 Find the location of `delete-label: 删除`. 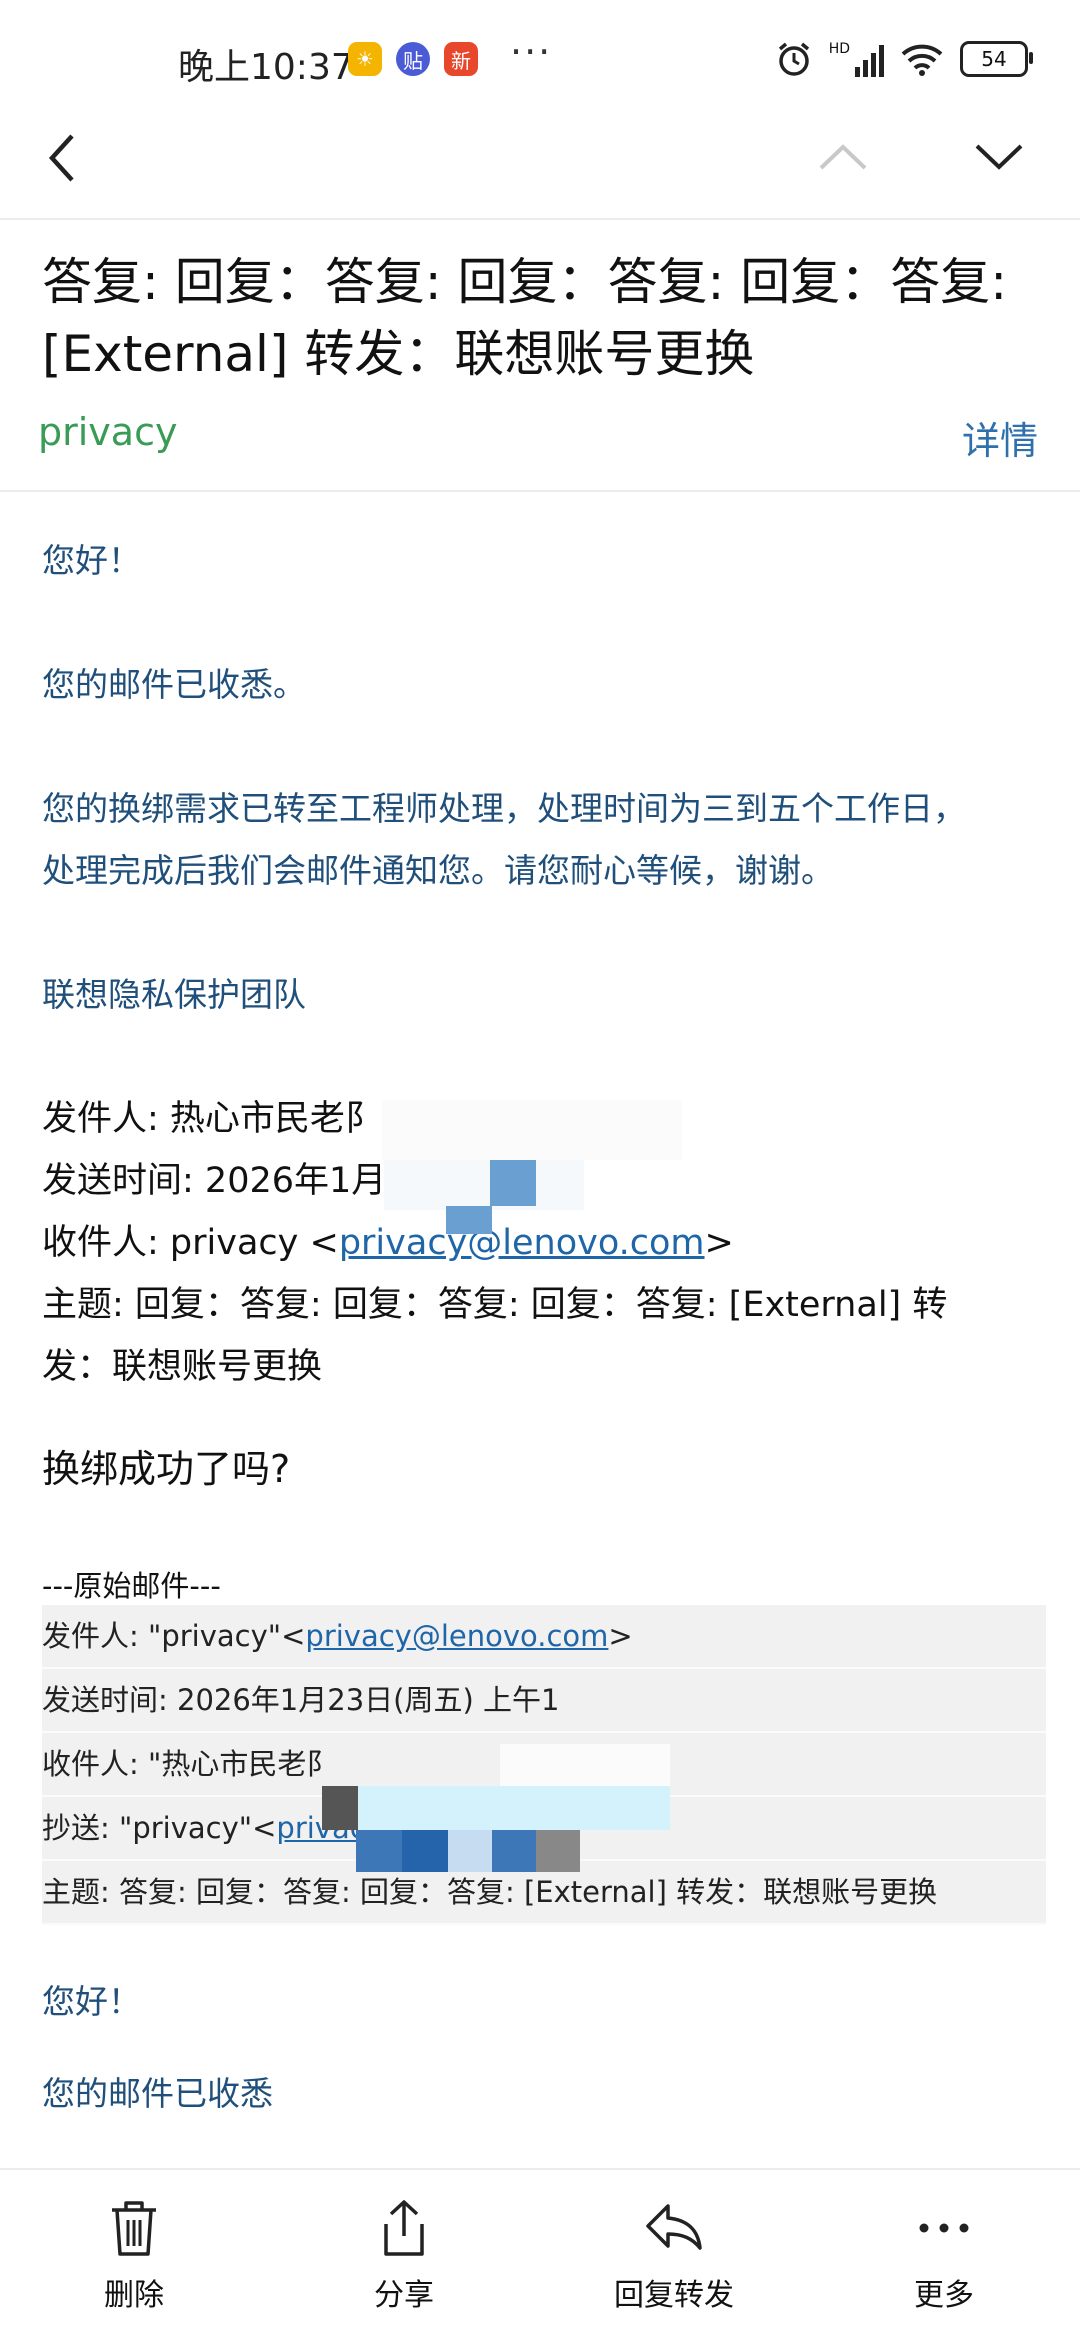

delete-label: 删除 is located at coordinates (134, 2295).